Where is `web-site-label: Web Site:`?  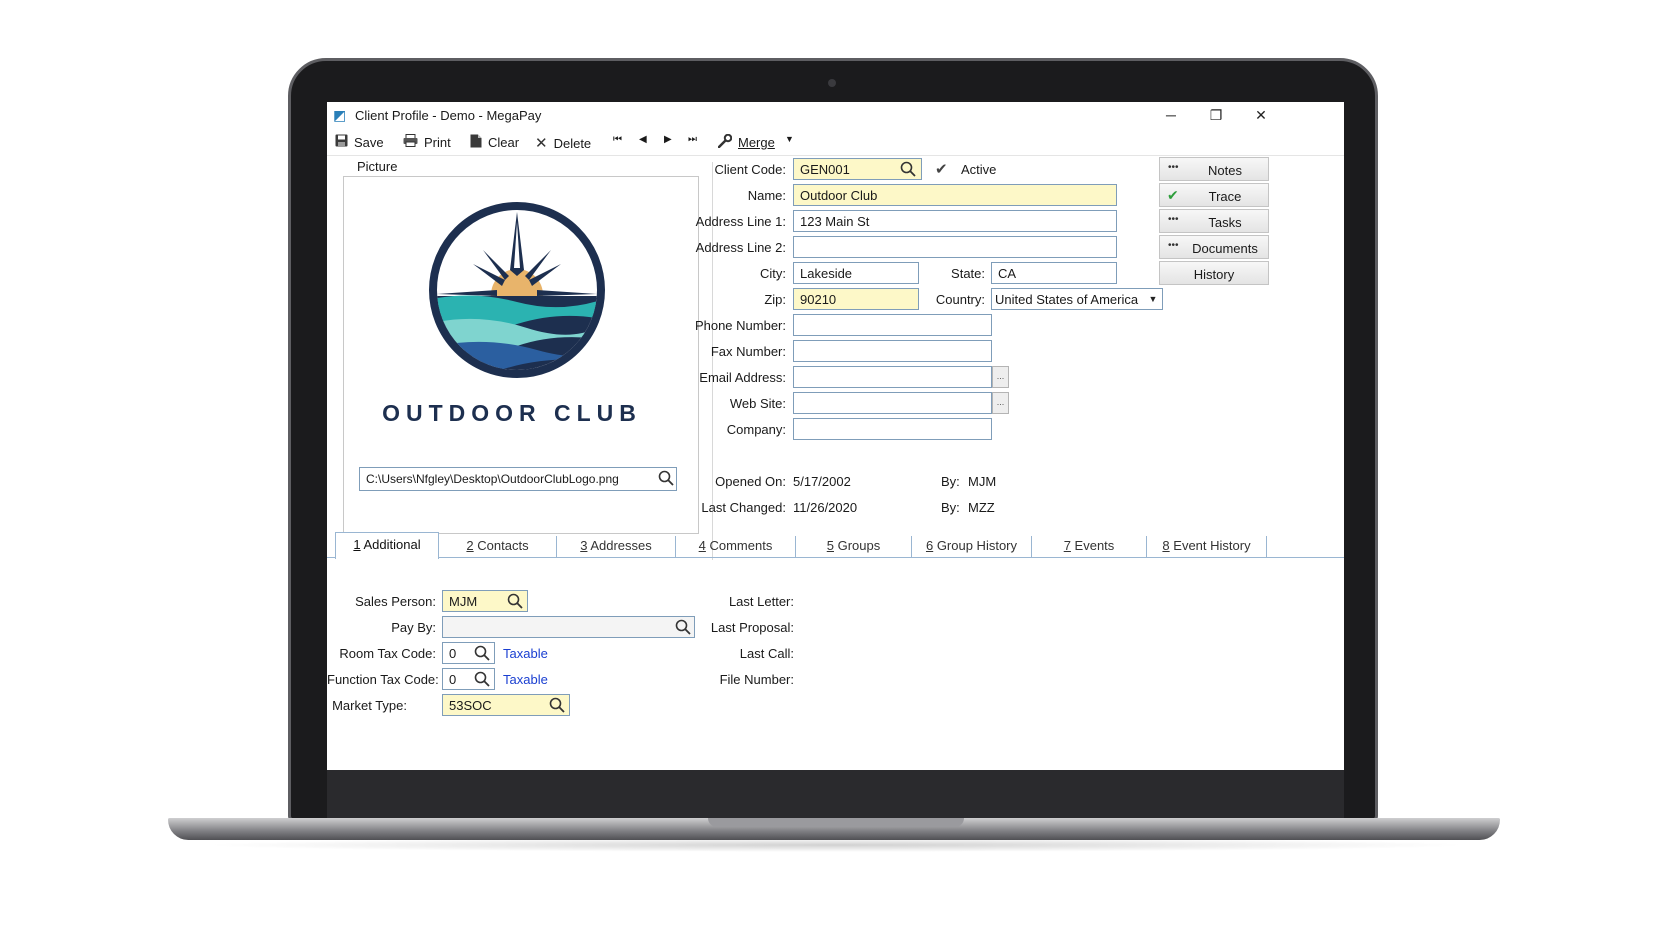
web-site-label: Web Site: is located at coordinates (757, 403).